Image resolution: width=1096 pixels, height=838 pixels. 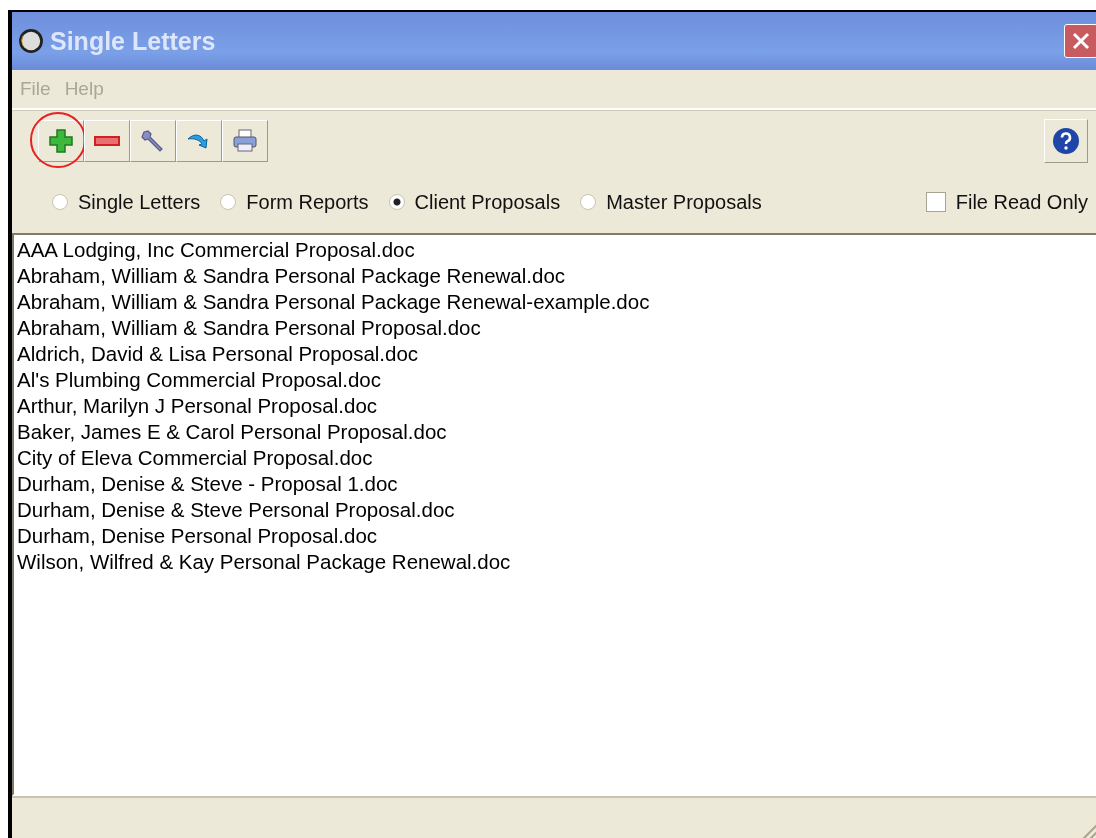 What do you see at coordinates (133, 41) in the screenshot?
I see `window-title: Single Letters` at bounding box center [133, 41].